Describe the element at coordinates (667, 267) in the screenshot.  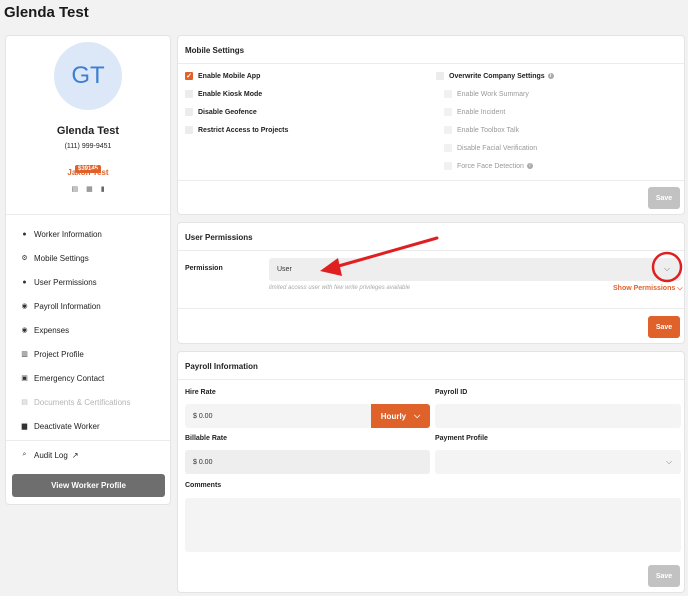
I see `annotation-circle` at that location.